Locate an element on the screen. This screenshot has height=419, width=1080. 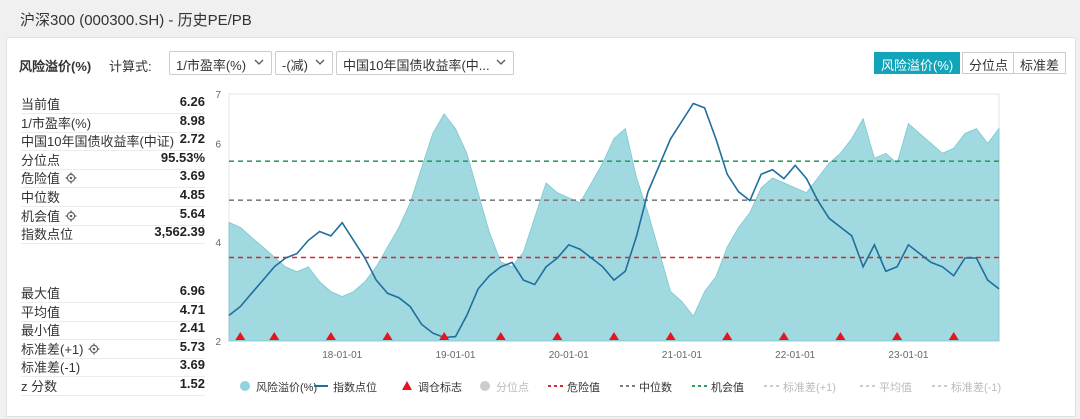
legend-label: 标准差(+1) is located at coordinates (809, 388).